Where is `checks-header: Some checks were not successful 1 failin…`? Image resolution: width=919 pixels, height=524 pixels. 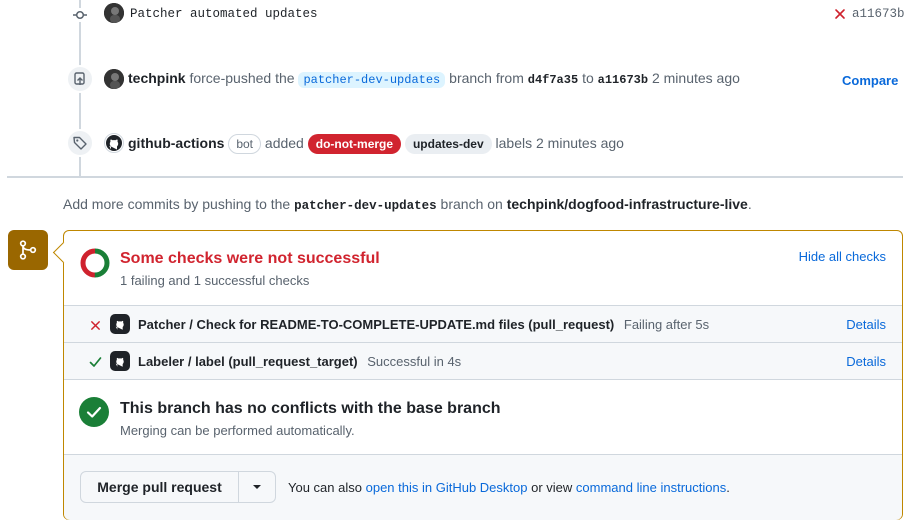
checks-header: Some checks were not successful 1 failin… is located at coordinates (483, 268).